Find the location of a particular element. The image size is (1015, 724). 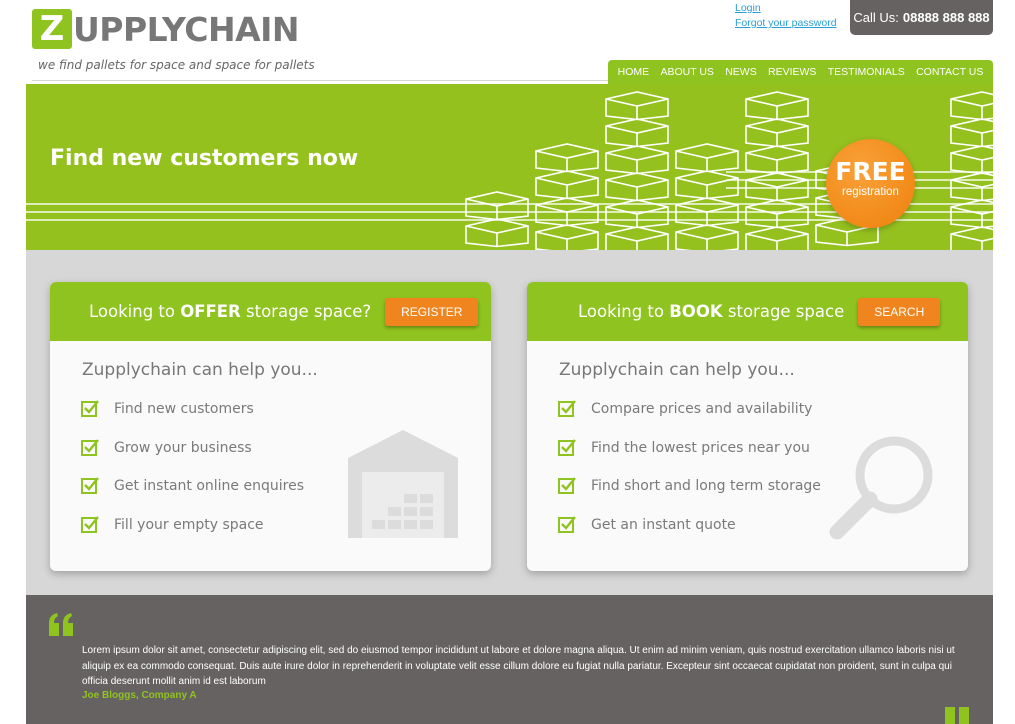

warehouse-icon is located at coordinates (403, 484).